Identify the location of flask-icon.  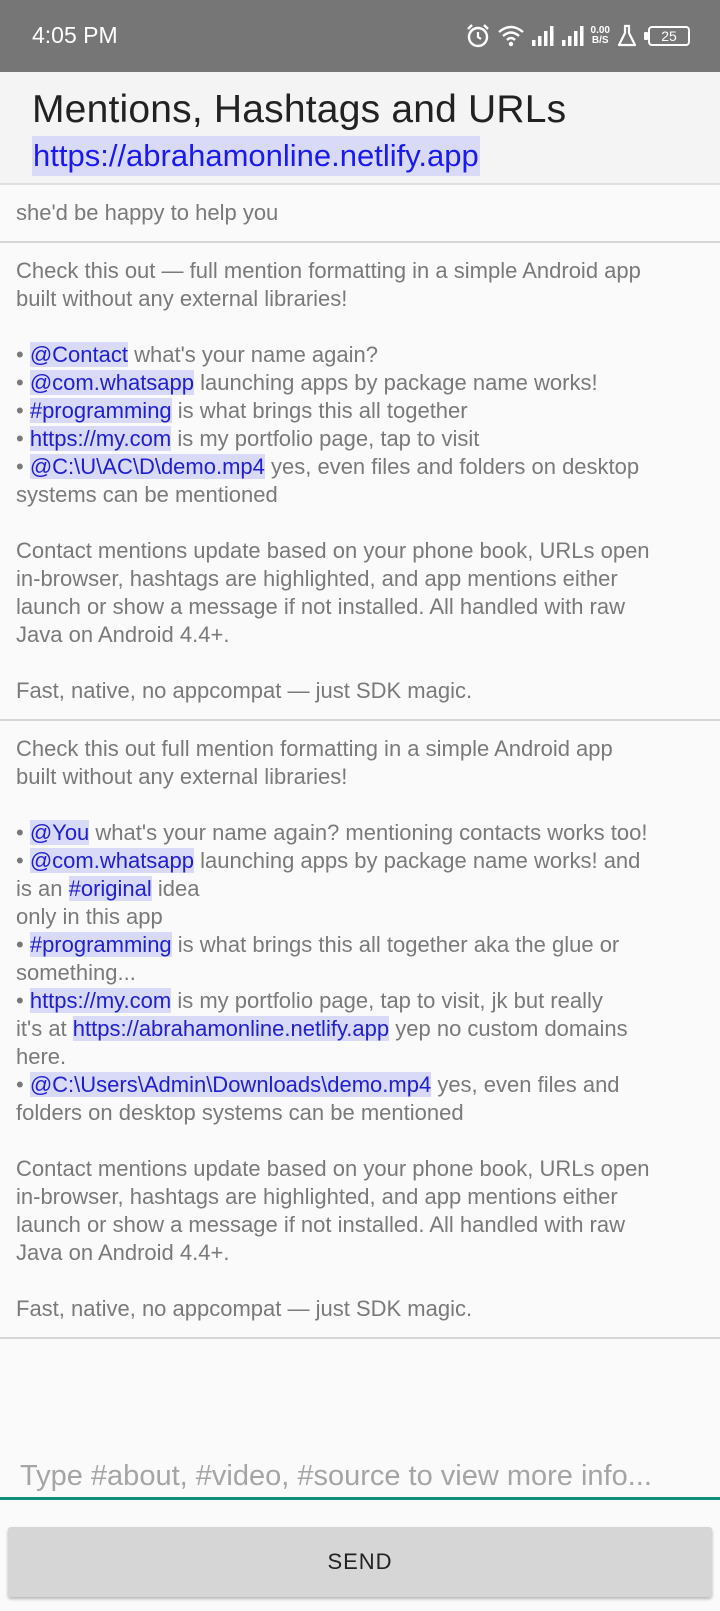
(627, 36).